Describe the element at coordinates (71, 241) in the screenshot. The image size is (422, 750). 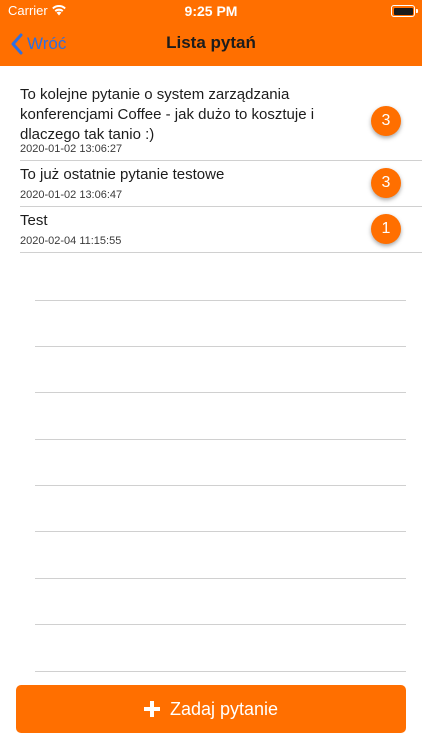
I see `question-date: 2020-02-04 11:15:55` at that location.